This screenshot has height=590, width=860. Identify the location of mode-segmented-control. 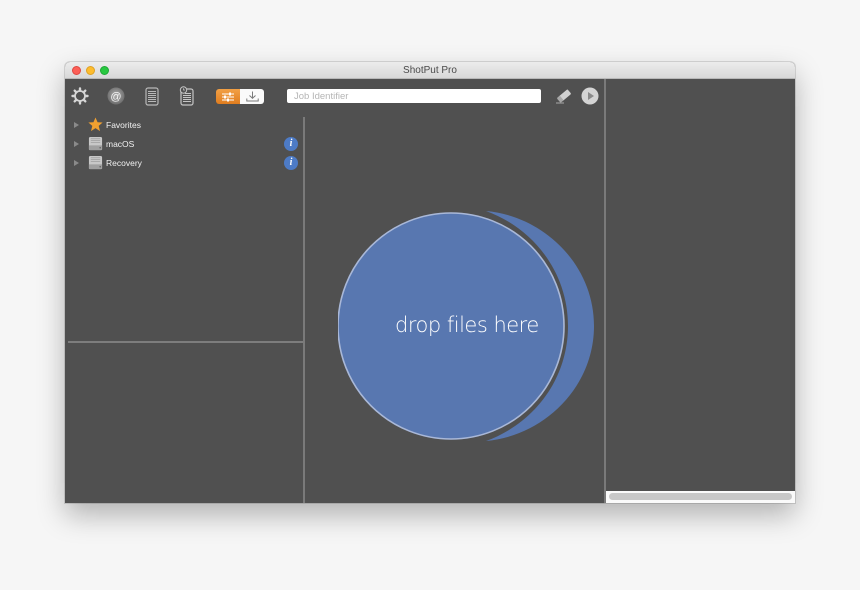
(240, 96).